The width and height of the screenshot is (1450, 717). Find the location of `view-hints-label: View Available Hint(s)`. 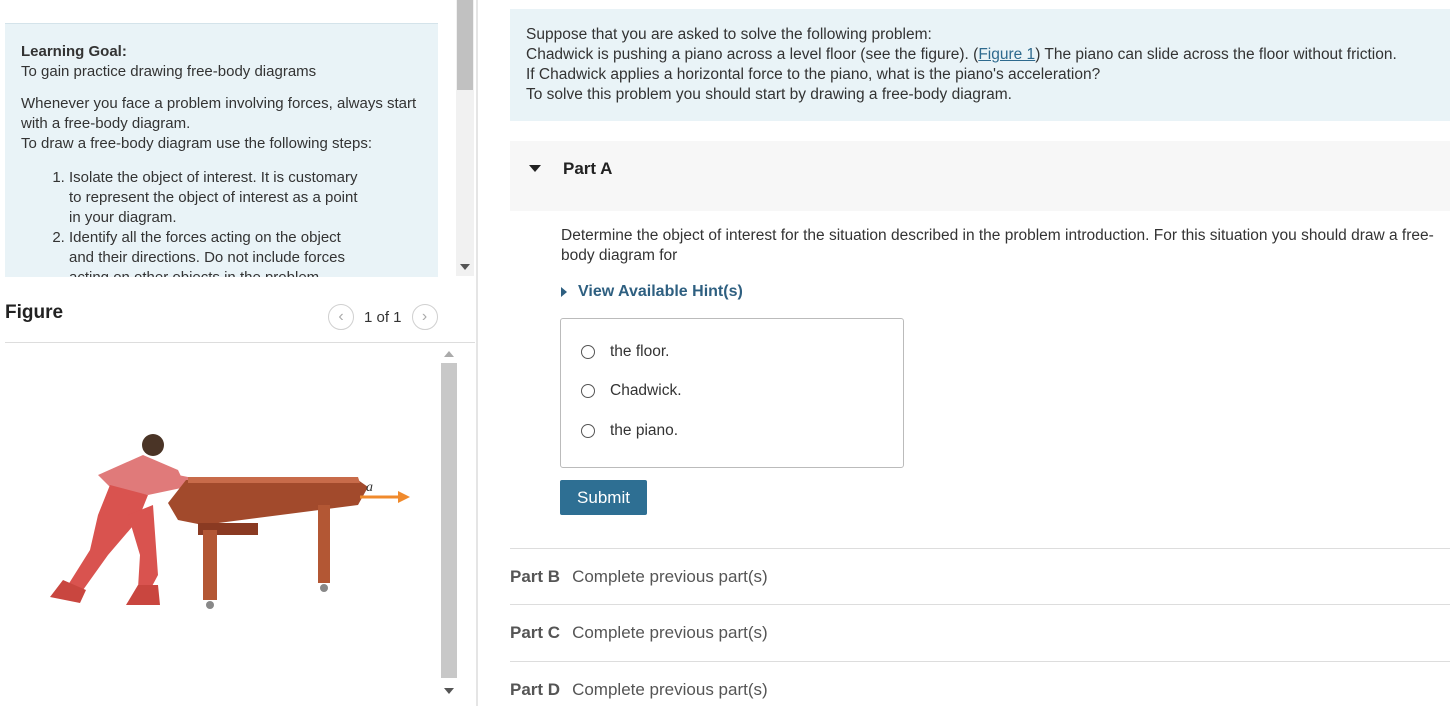

view-hints-label: View Available Hint(s) is located at coordinates (660, 291).